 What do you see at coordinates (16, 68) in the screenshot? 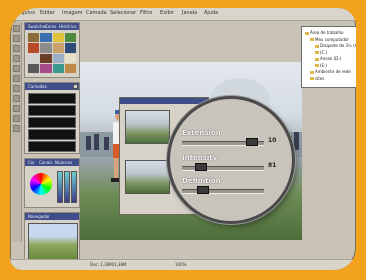
I see `brush-tool-icon` at bounding box center [16, 68].